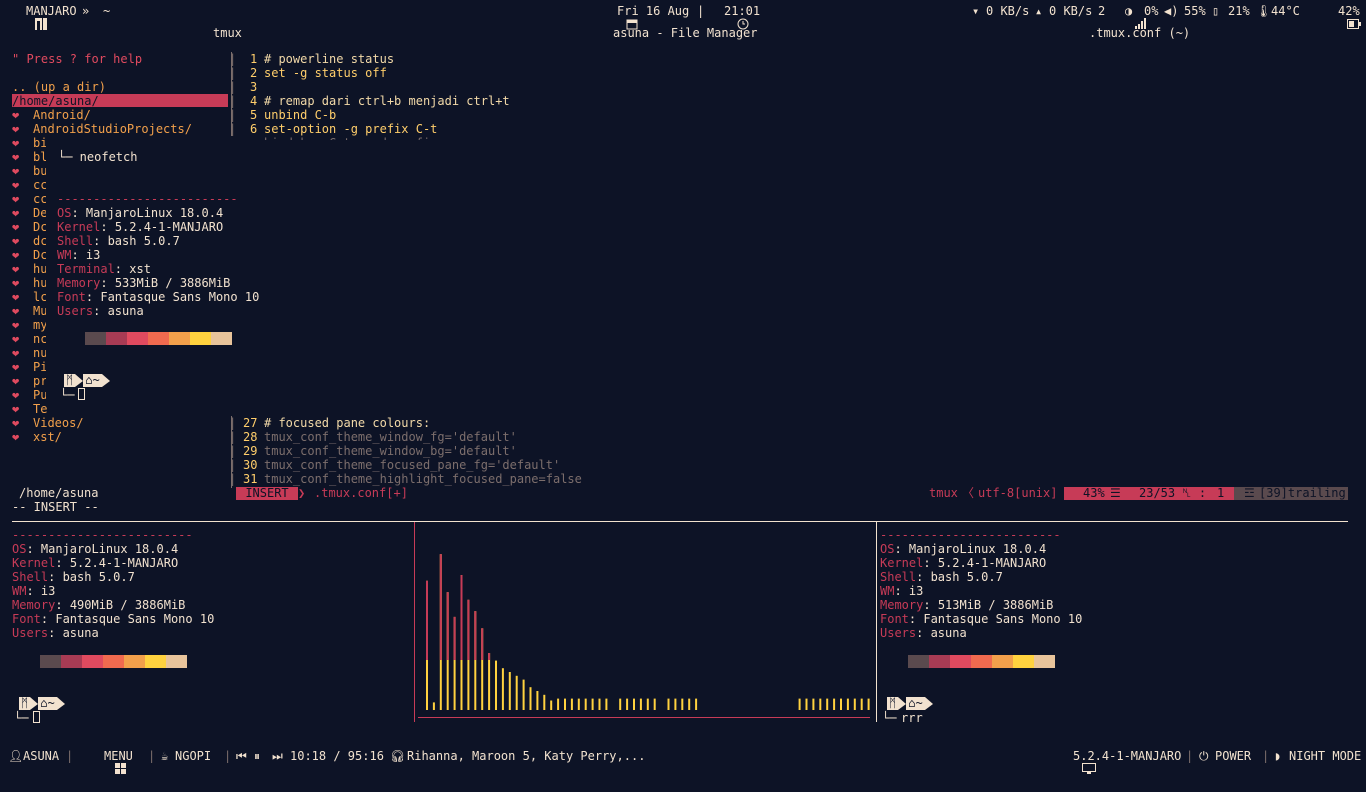 This screenshot has height=792, width=1366. What do you see at coordinates (227, 33) in the screenshot?
I see `window-title-tmux: tmux` at bounding box center [227, 33].